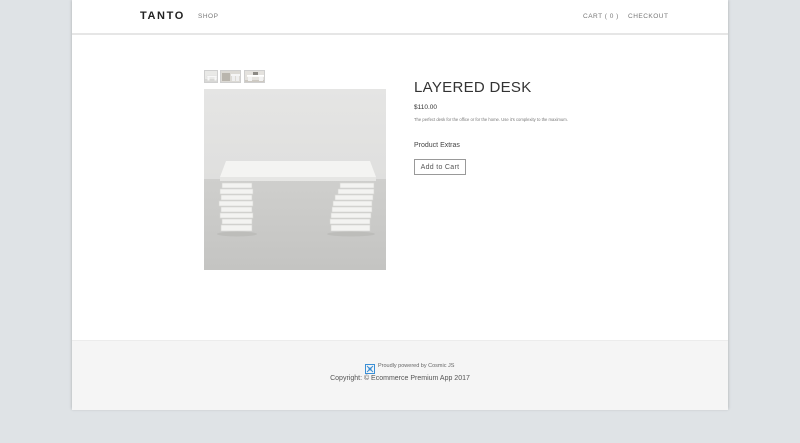 This screenshot has height=443, width=800. What do you see at coordinates (400, 378) in the screenshot?
I see `copyright-text: Copyright: © Ecommerce Premium App 2017` at bounding box center [400, 378].